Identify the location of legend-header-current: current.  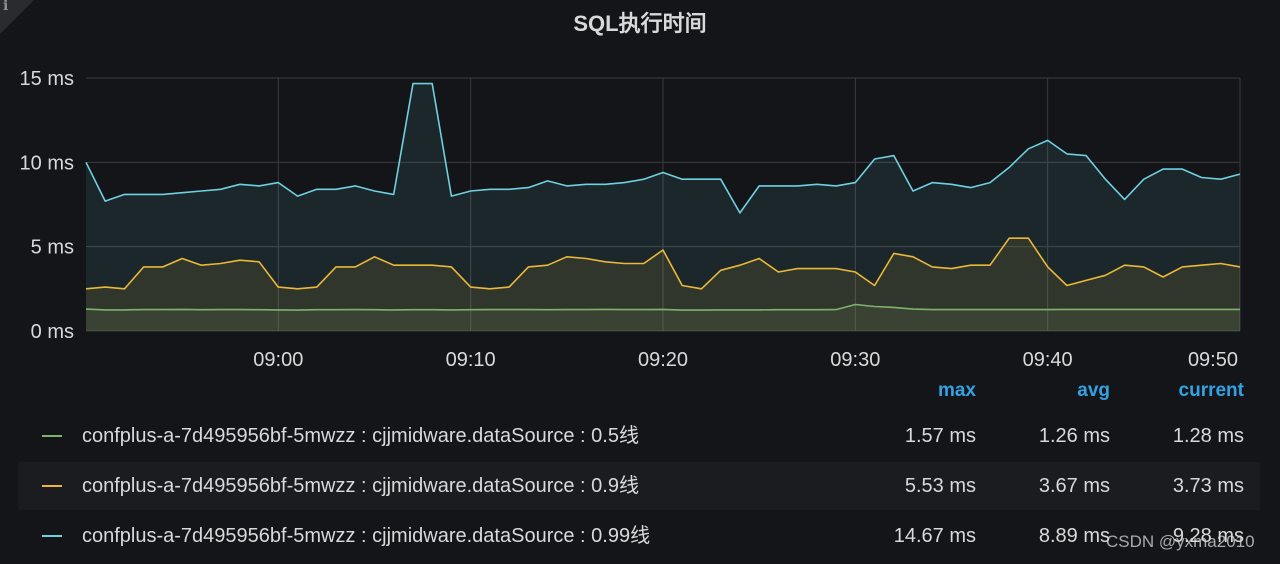
(1184, 391).